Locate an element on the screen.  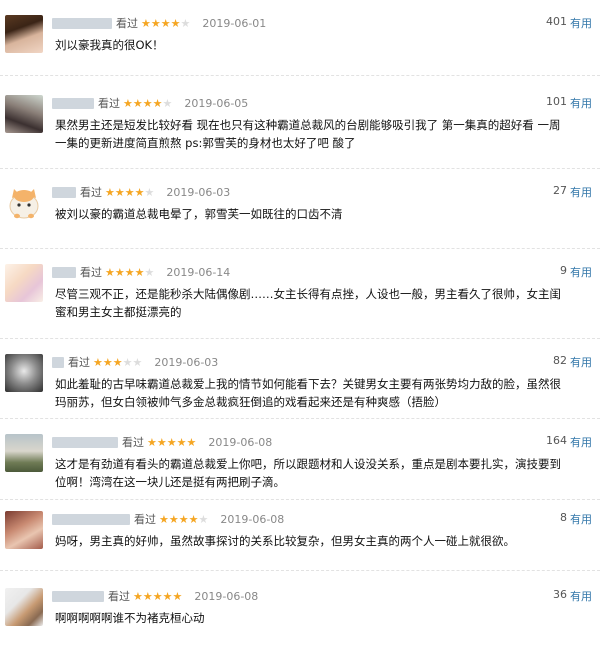
vote-count: 36 is located at coordinates (560, 594).